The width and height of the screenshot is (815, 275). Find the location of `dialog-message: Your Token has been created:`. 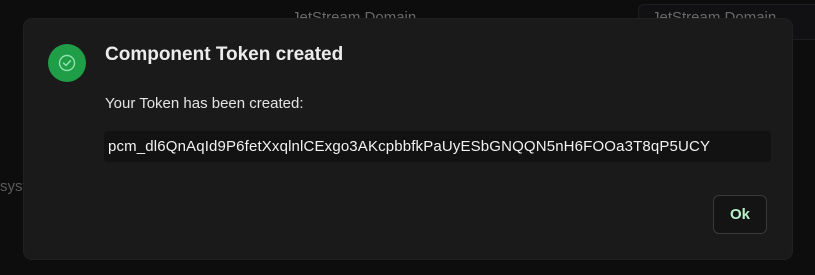

dialog-message: Your Token has been created: is located at coordinates (204, 103).